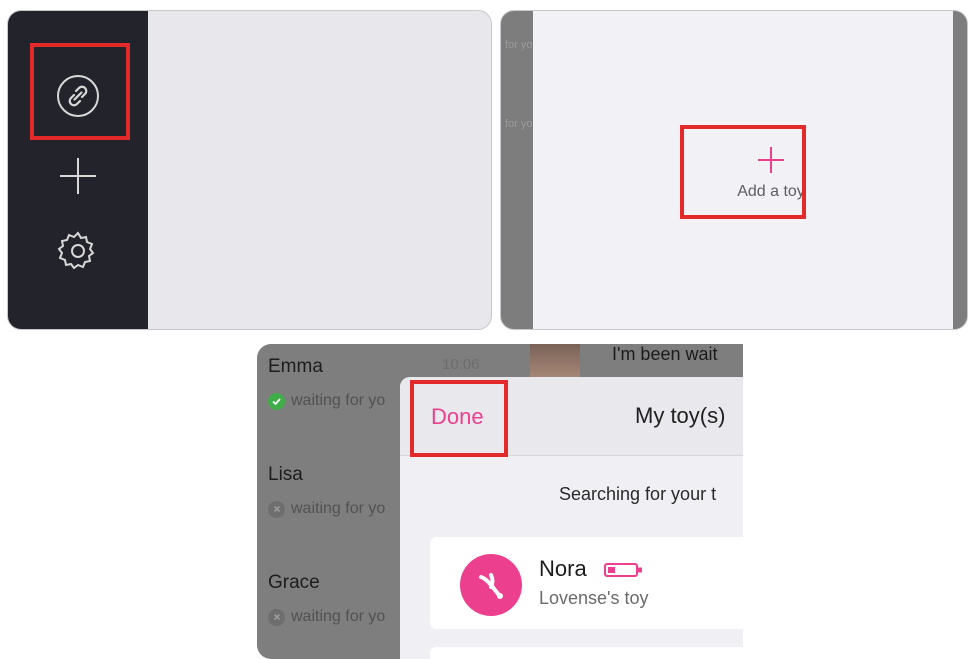 This screenshot has height=659, width=975. I want to click on message-time: 10:06, so click(461, 364).